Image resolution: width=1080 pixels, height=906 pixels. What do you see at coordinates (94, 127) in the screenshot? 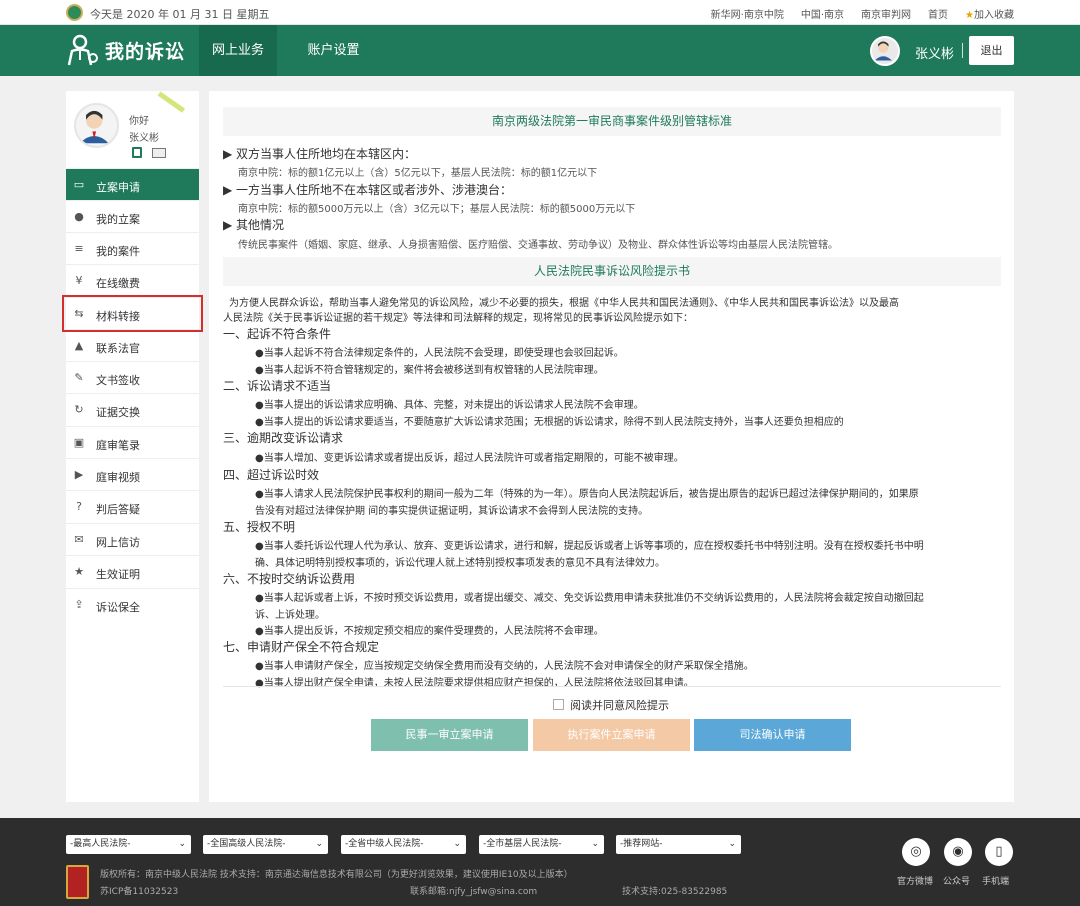
I see `avatar-icon` at bounding box center [94, 127].